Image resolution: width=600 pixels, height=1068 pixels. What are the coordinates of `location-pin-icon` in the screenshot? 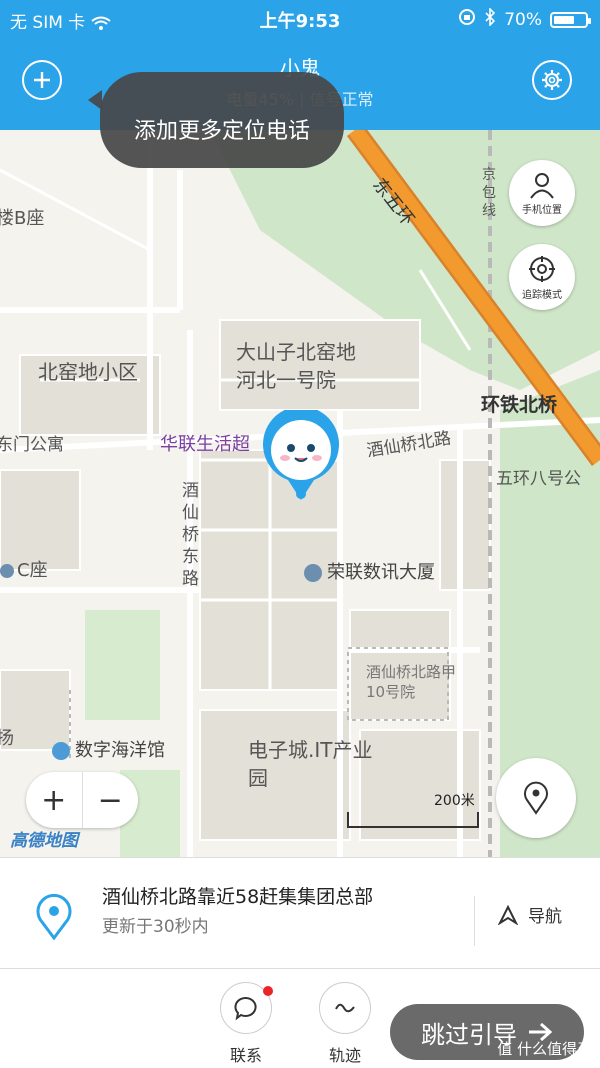 It's located at (54, 918).